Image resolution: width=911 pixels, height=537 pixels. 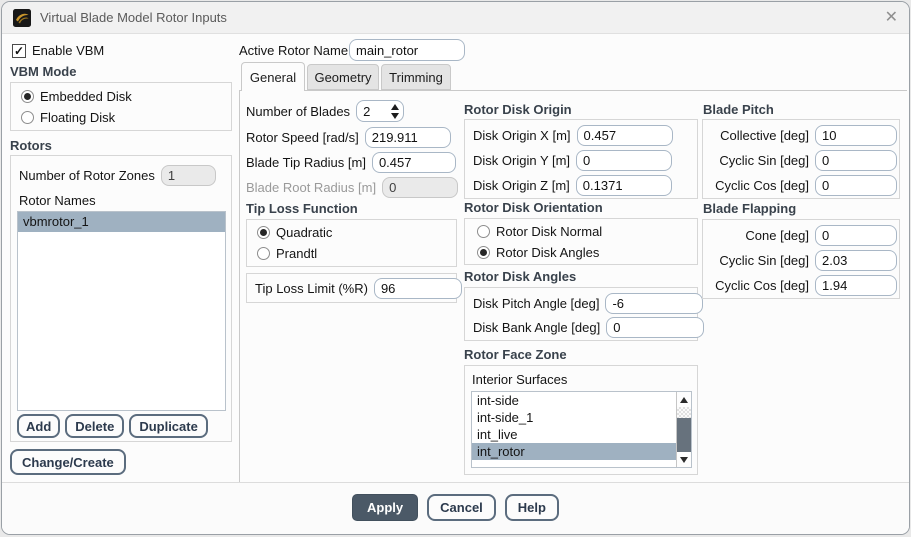 I want to click on blade-tip-radius-input, so click(x=413, y=162).